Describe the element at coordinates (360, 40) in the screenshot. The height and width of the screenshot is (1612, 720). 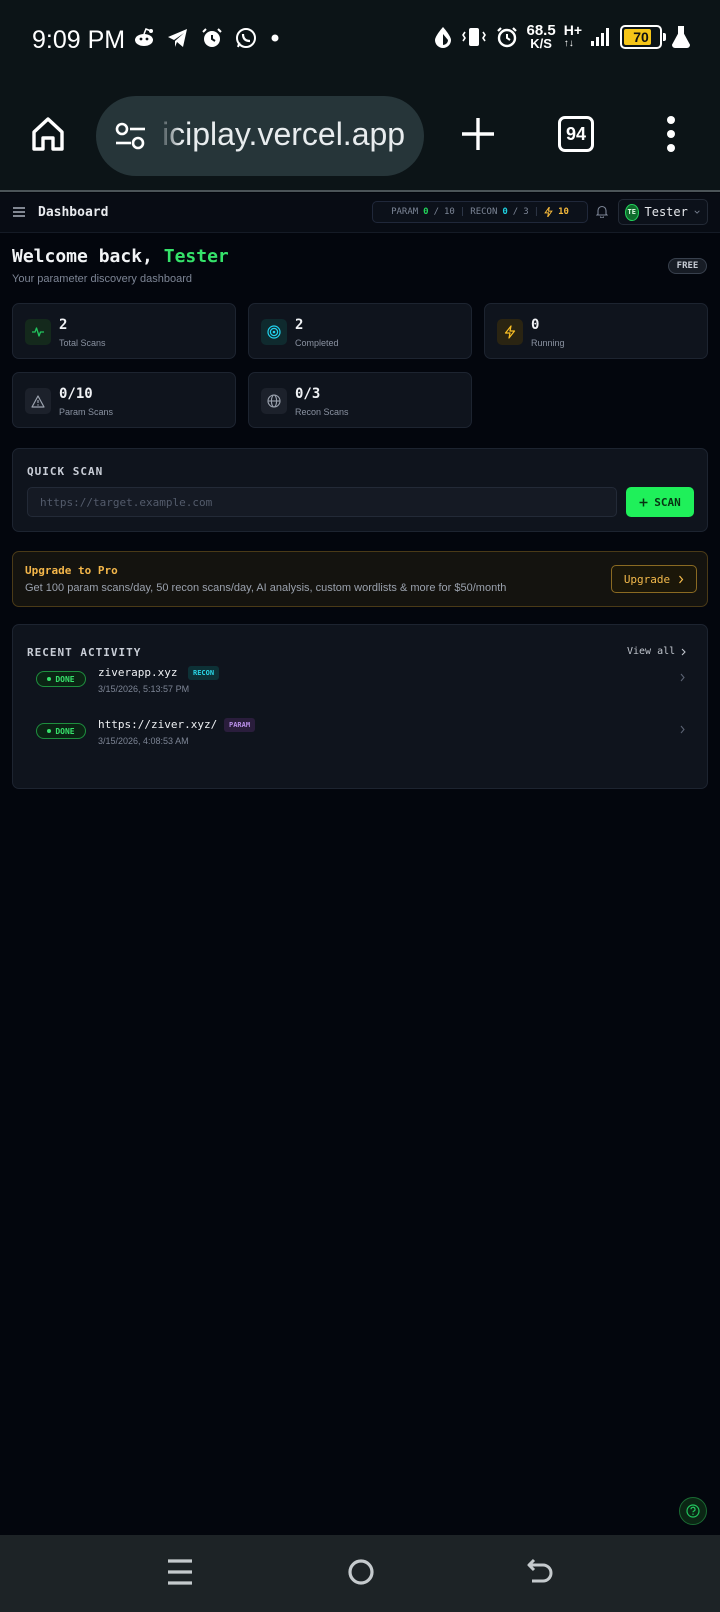
I see `status-bar: 9:09 PM 68.5 K/S H+ ↑↓ 70` at that location.